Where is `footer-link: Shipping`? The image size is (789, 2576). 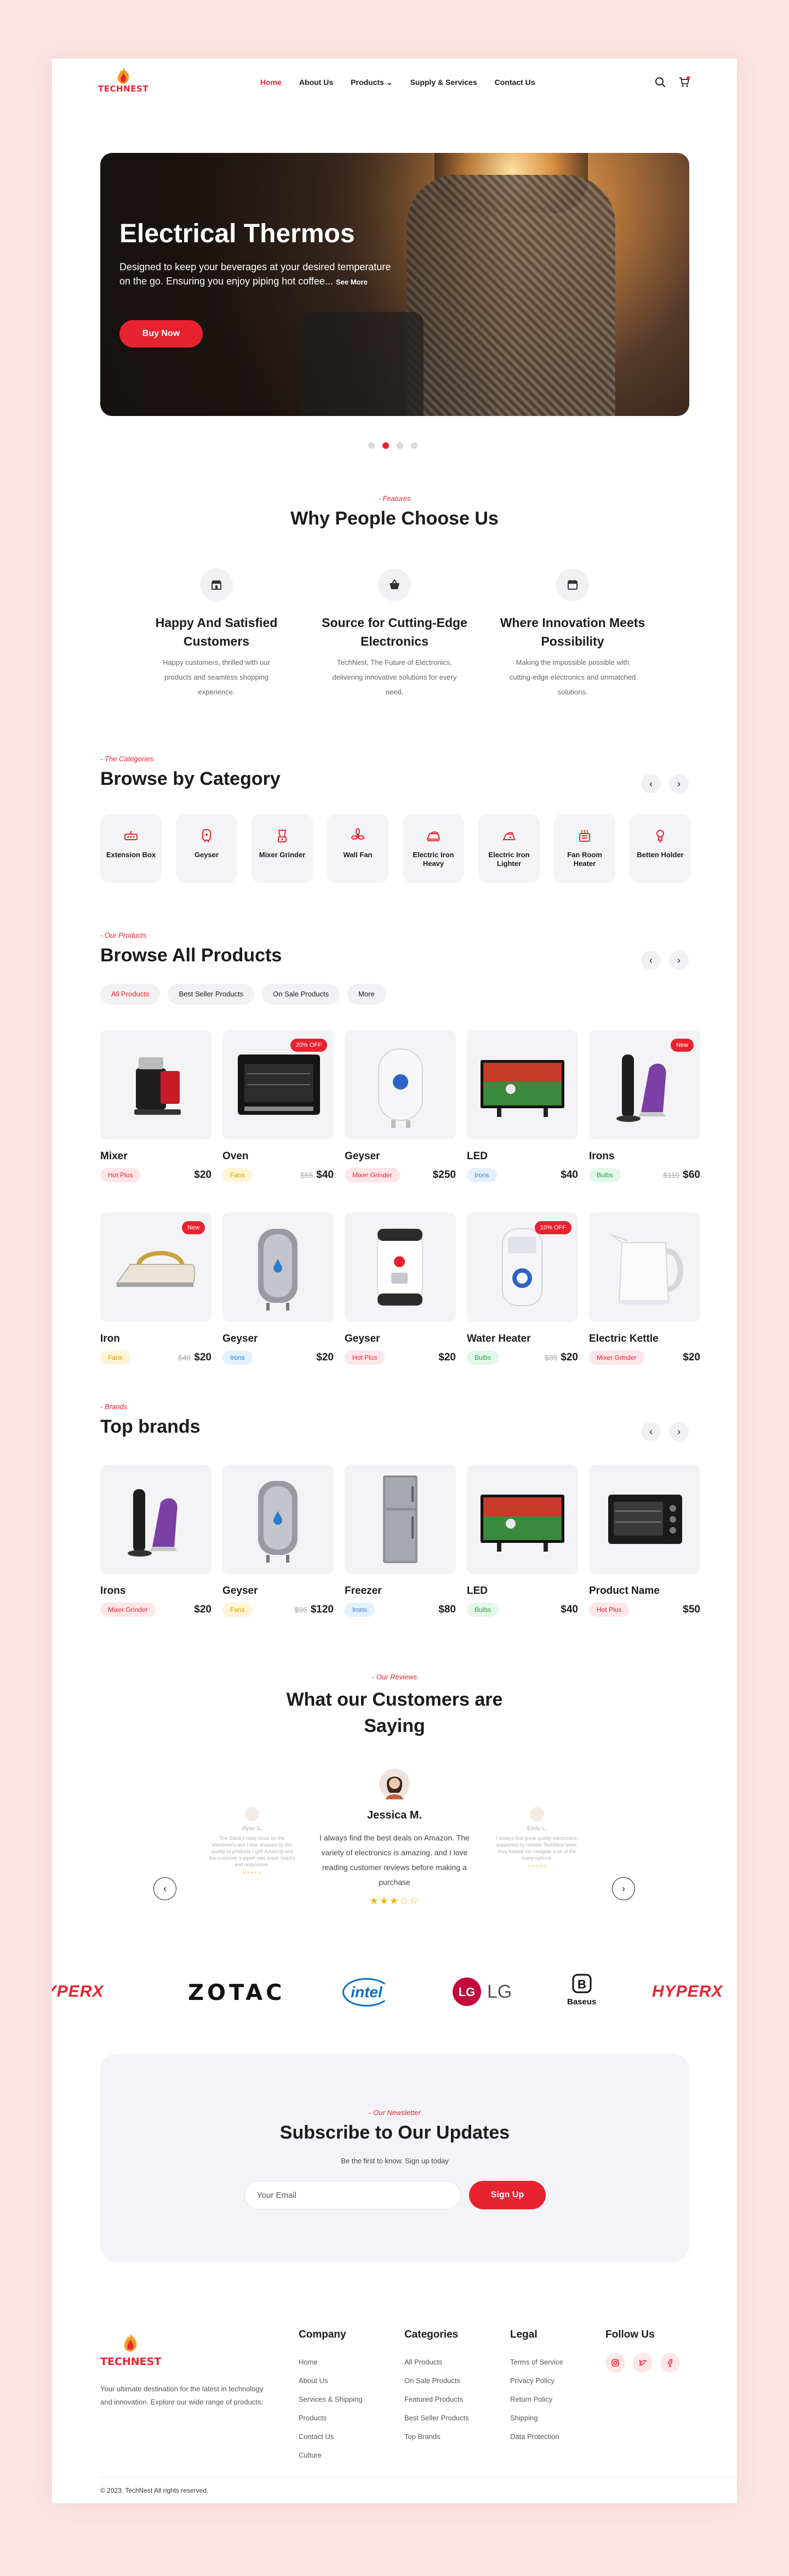
footer-link: Shipping is located at coordinates (537, 2418).